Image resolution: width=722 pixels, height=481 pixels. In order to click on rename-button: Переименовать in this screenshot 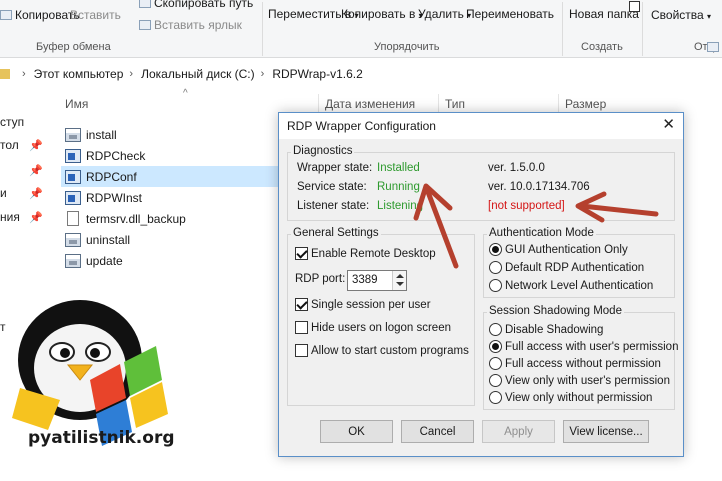, I will do `click(510, 14)`.